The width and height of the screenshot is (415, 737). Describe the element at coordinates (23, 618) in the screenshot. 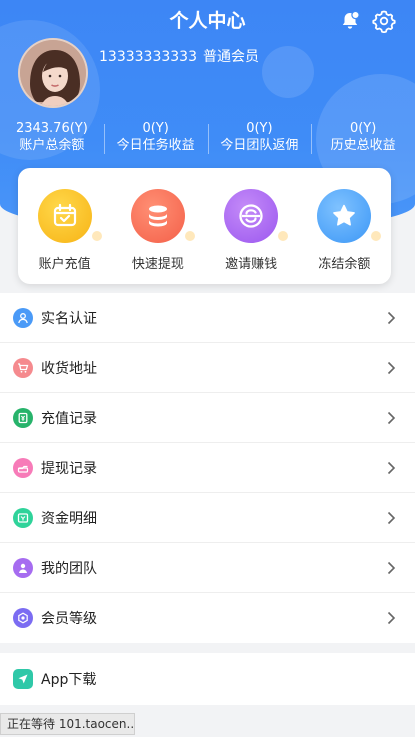

I see `member-level-icon` at that location.